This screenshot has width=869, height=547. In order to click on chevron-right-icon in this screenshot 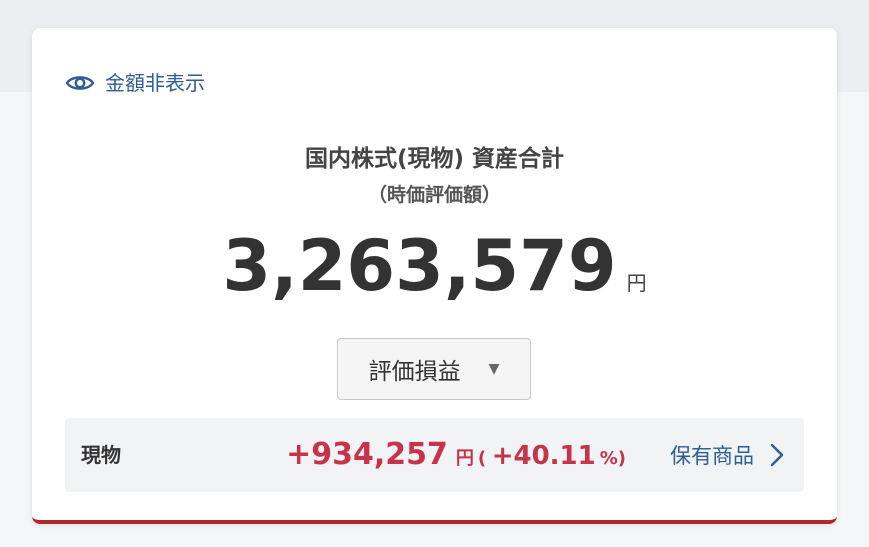, I will do `click(777, 455)`.